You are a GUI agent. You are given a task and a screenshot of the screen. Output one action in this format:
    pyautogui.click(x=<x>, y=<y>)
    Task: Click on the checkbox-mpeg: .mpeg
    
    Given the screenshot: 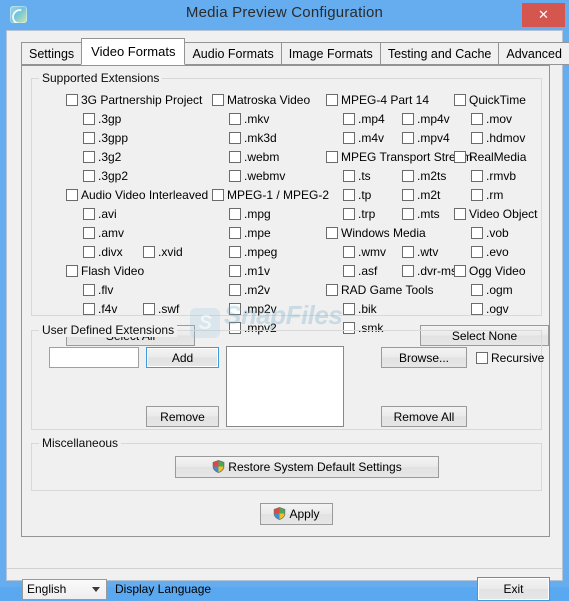 What is the action you would take?
    pyautogui.click(x=253, y=253)
    